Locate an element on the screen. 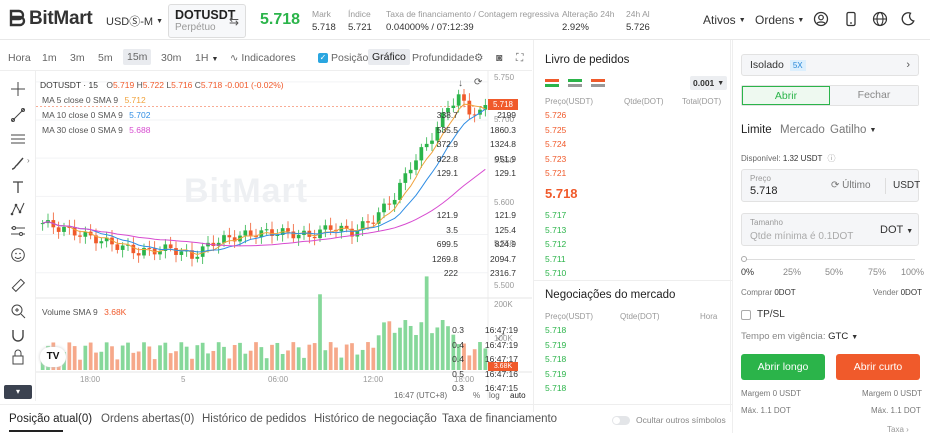 This screenshot has height=434, width=930. user-icon is located at coordinates (821, 19).